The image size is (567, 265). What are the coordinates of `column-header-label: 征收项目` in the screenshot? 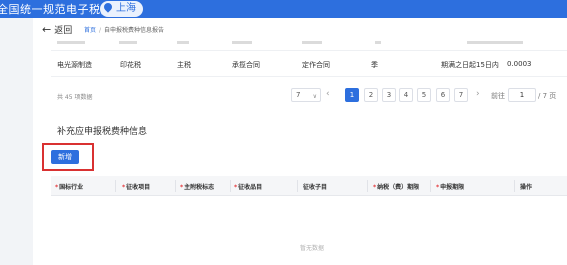 It's located at (138, 187).